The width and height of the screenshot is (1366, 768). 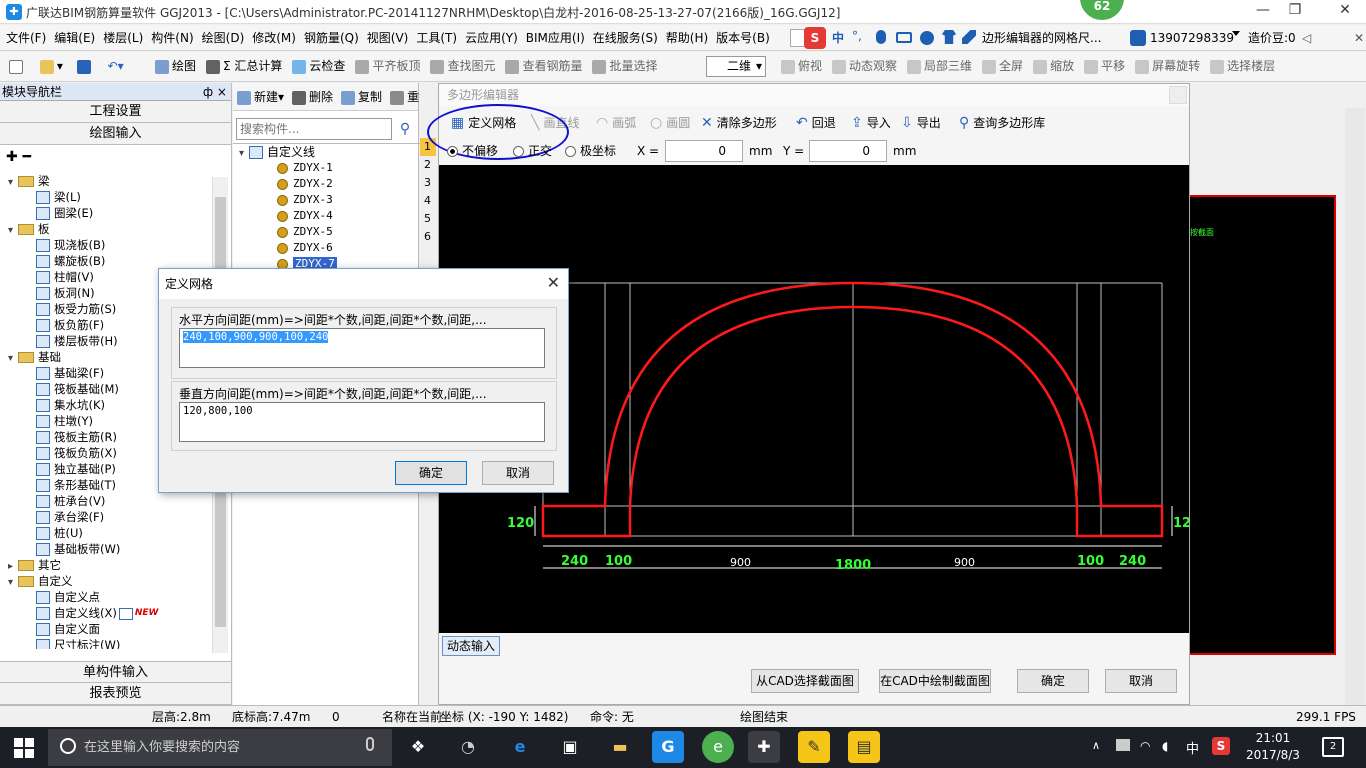 What do you see at coordinates (119, 501) in the screenshot?
I see `nav-tree-item: 桩承台(V)` at bounding box center [119, 501].